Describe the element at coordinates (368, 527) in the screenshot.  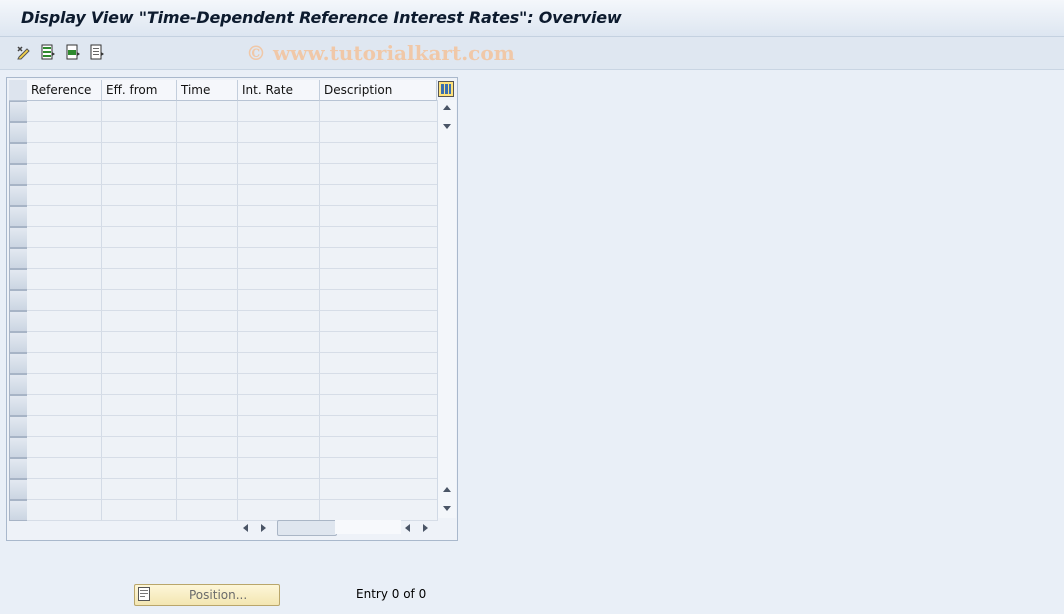
I see `scroll-track` at that location.